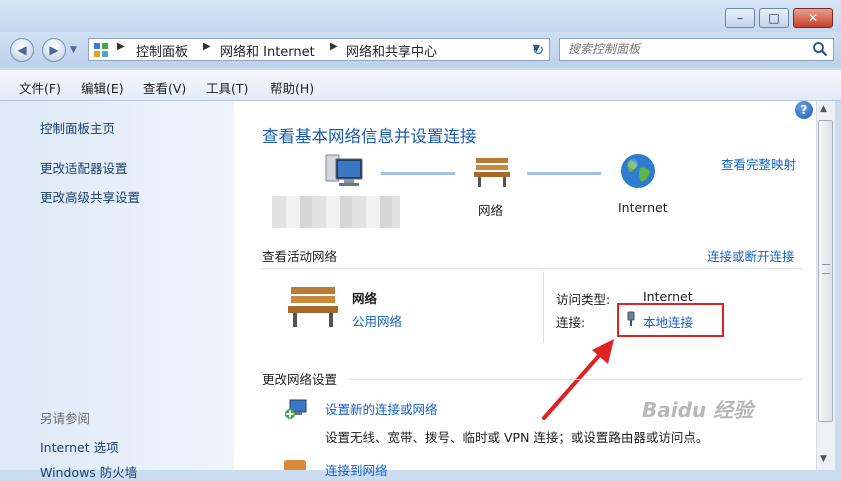  I want to click on maximize-icon: □, so click(774, 18).